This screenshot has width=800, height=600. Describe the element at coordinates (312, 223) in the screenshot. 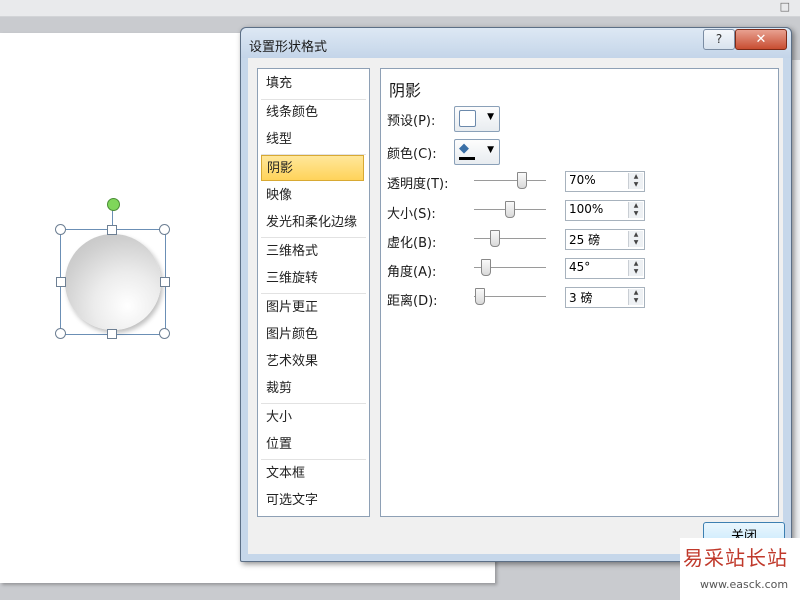

I see `nav-item-glow-soft-edges: 发光和柔化边缘` at that location.